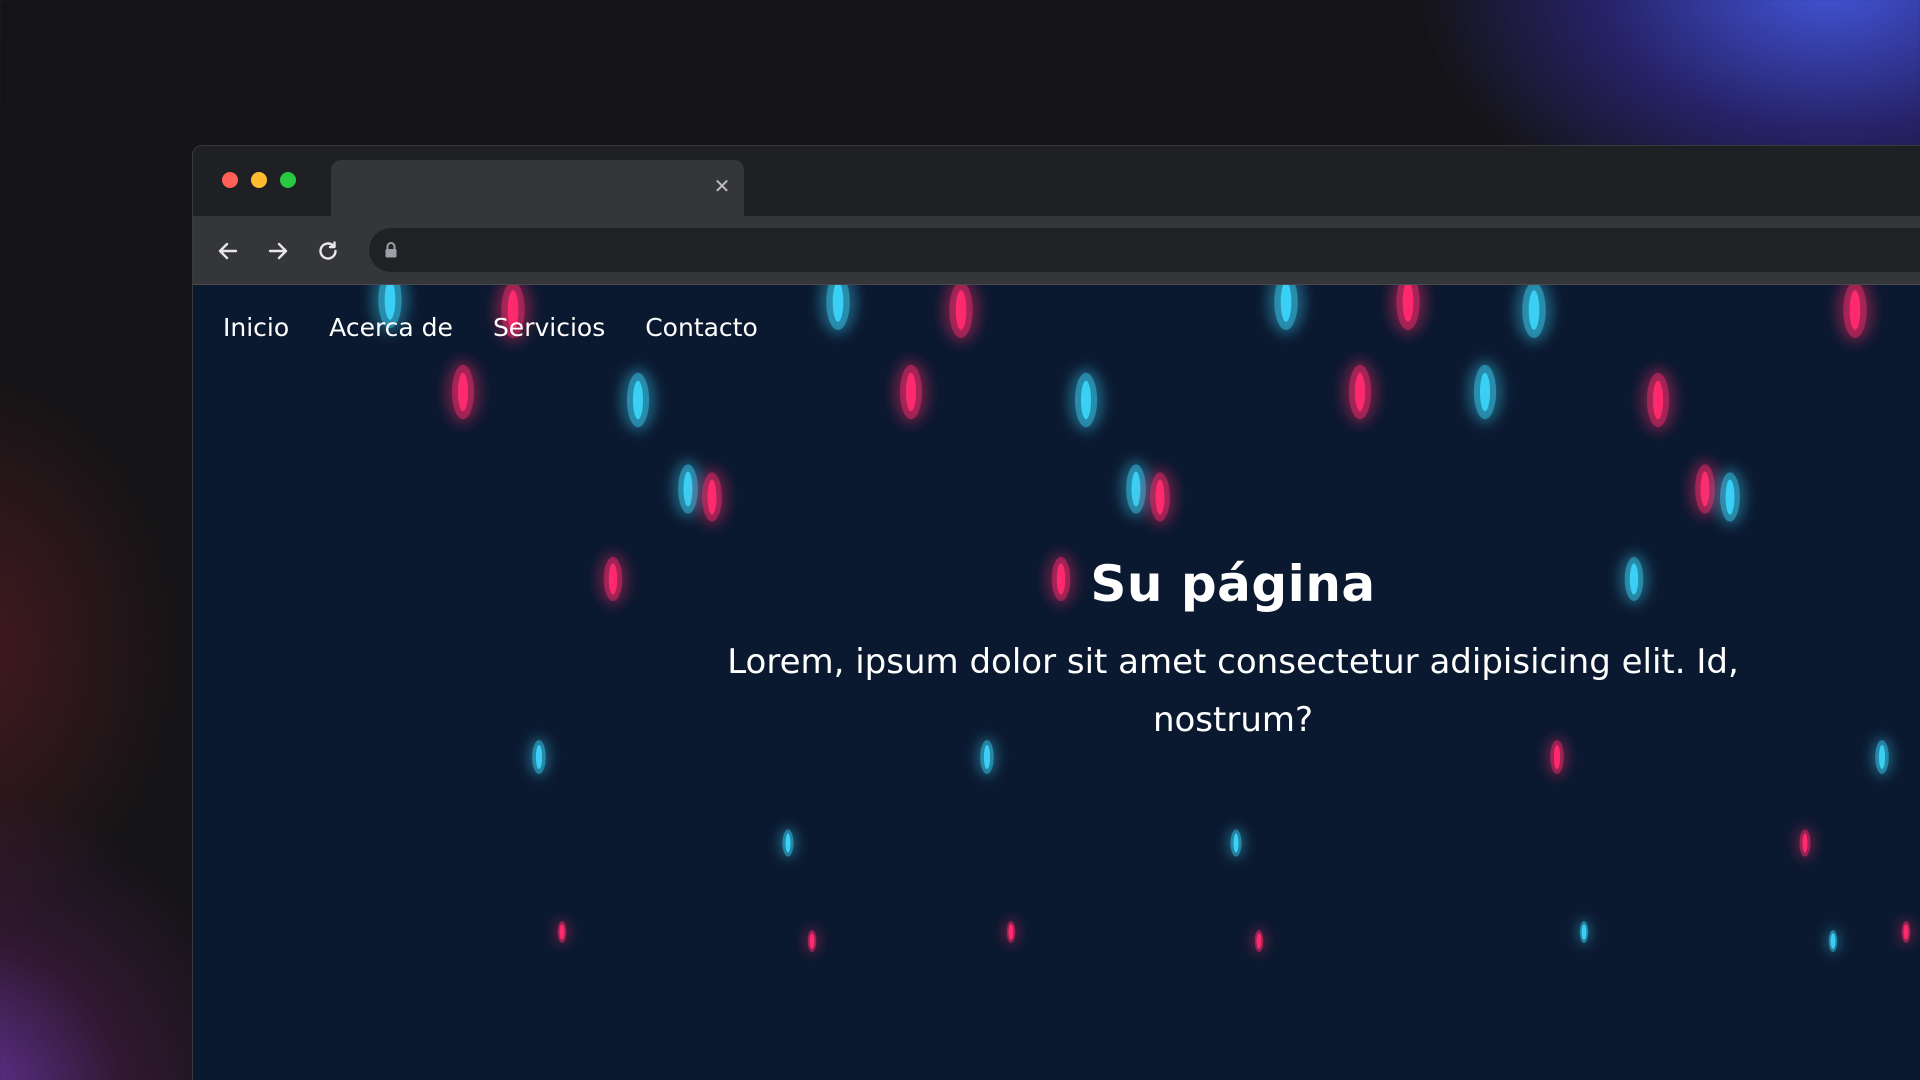 The height and width of the screenshot is (1080, 1920). I want to click on address-bar, so click(1144, 250).